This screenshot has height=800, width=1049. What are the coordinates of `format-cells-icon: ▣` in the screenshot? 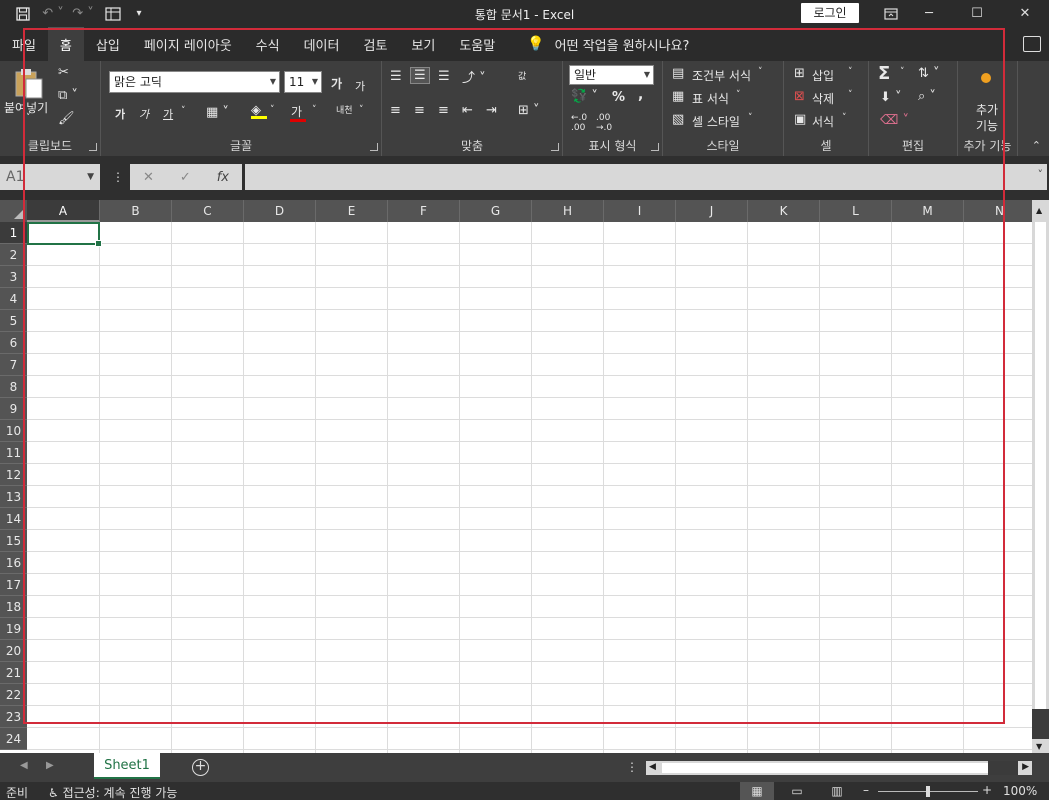 It's located at (800, 119).